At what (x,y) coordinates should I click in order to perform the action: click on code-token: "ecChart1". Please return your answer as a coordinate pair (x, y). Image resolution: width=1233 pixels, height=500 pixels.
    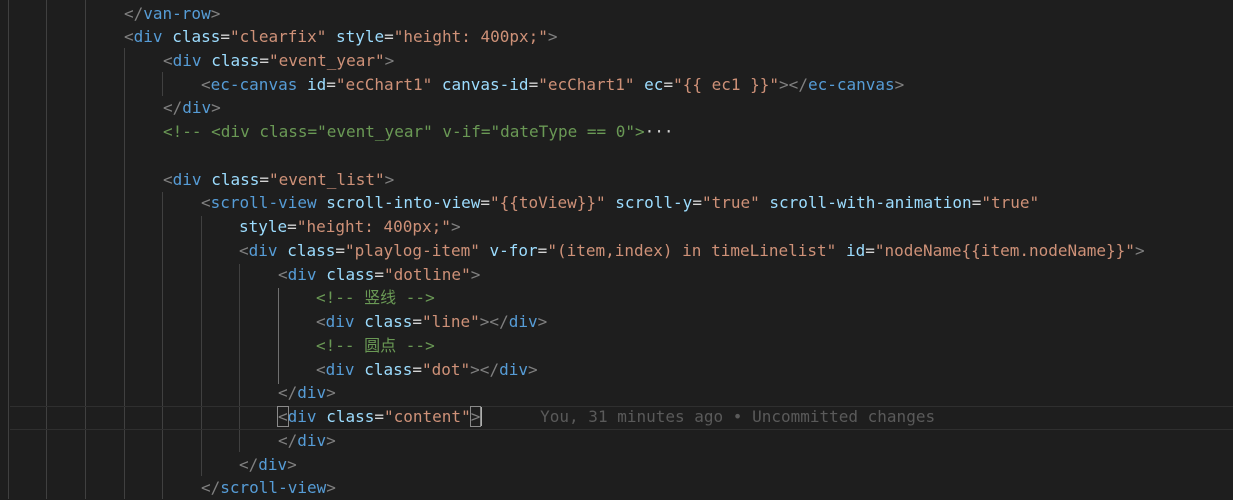
    Looking at the image, I should click on (586, 84).